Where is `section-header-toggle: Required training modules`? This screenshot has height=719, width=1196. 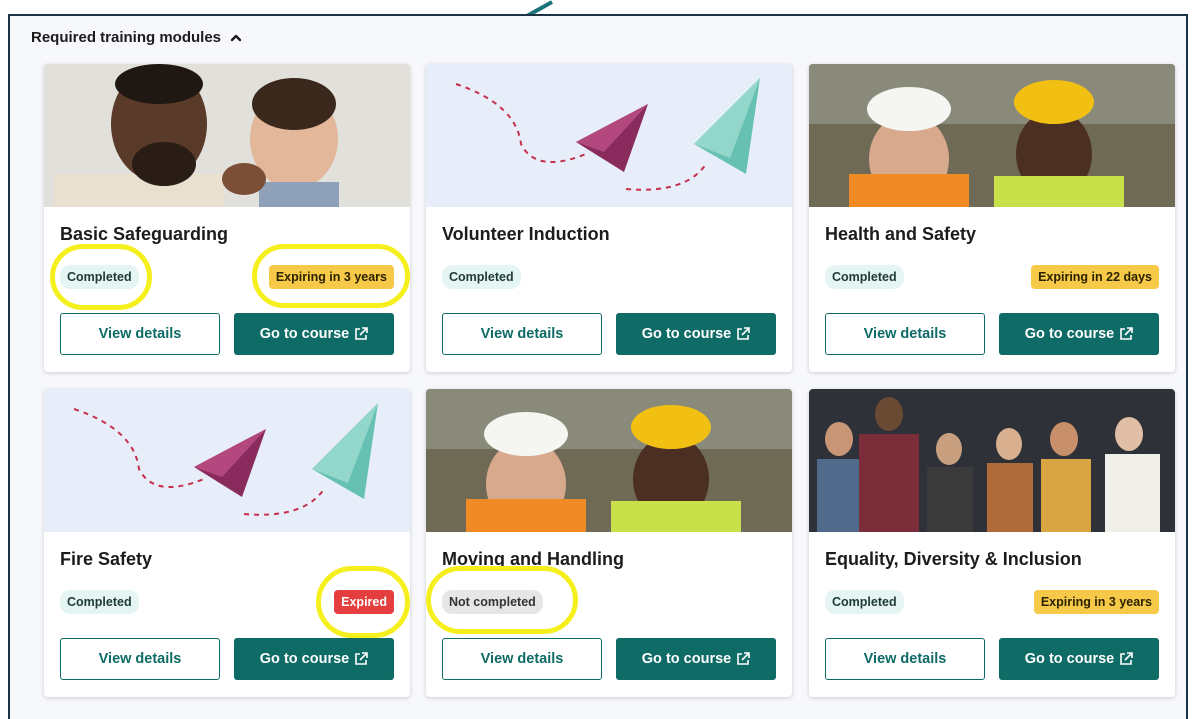 section-header-toggle: Required training modules is located at coordinates (137, 37).